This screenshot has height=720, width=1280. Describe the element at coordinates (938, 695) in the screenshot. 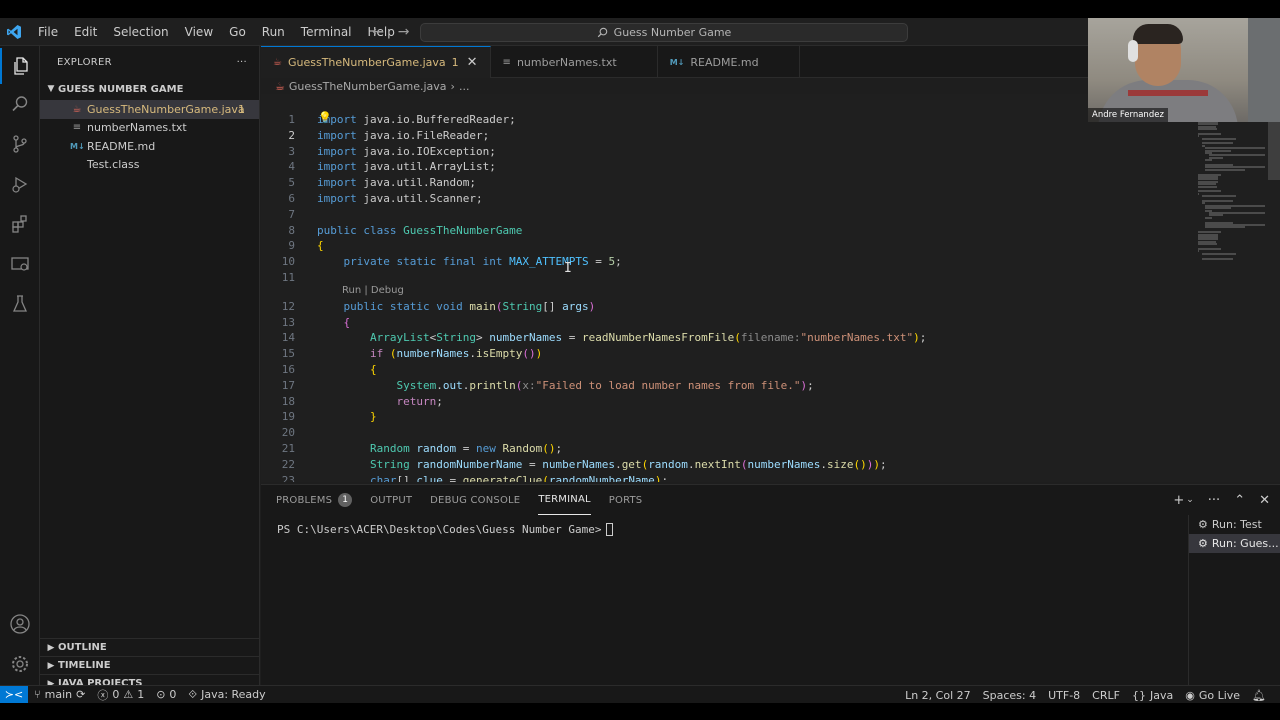

I see `cursor-position: Ln 2, Col 27` at that location.